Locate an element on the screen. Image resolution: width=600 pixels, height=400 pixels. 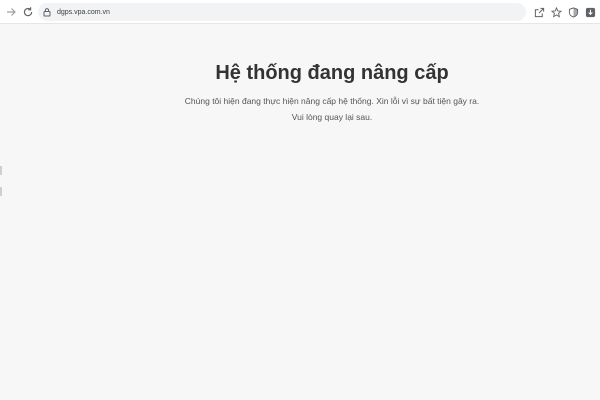
page-title: Hệ thống đang nâng cấp is located at coordinates (332, 73).